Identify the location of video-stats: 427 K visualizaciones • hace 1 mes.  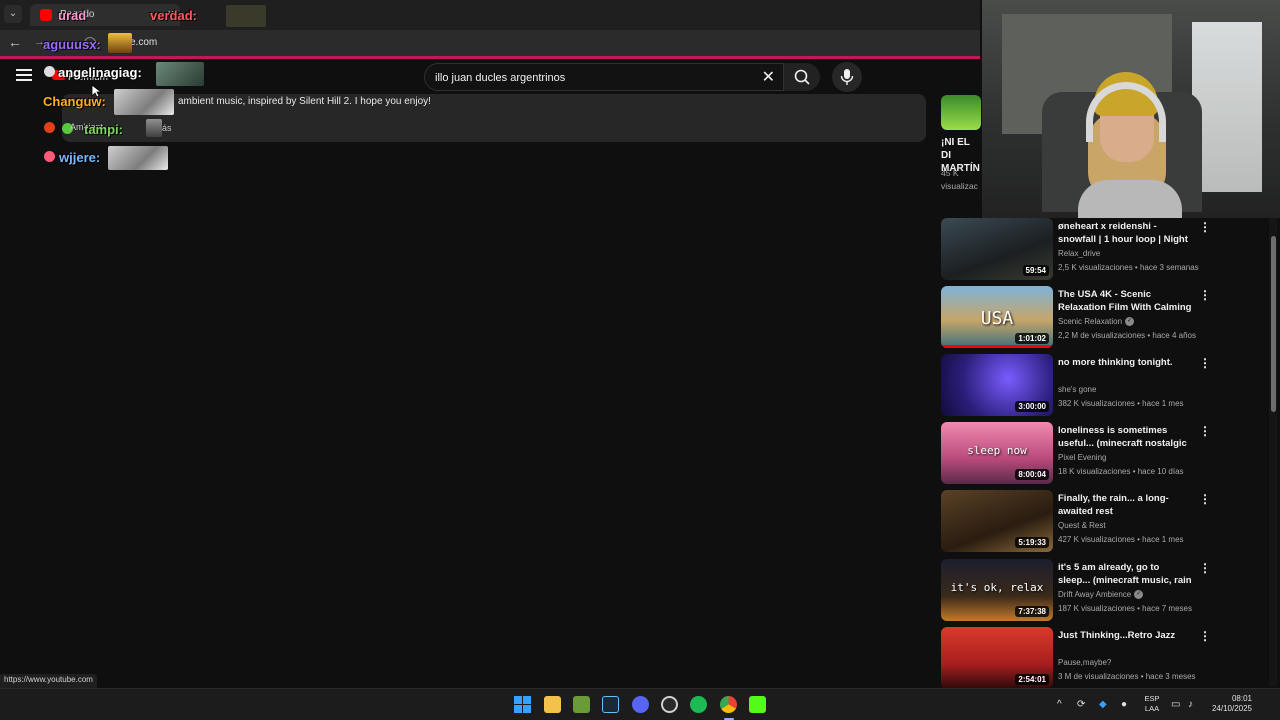
(1121, 539).